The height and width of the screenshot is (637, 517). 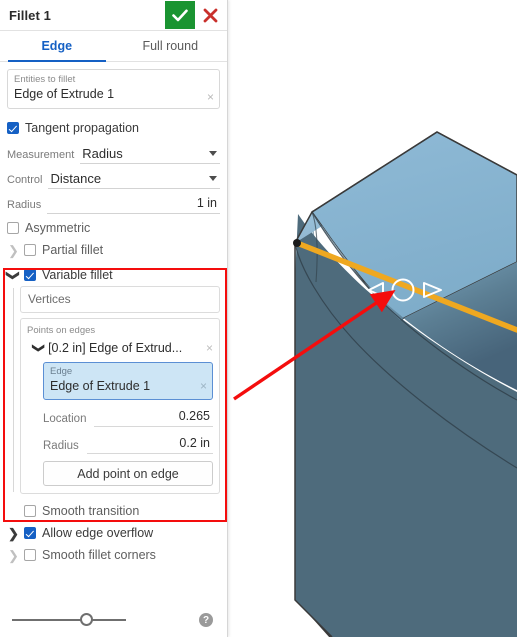 What do you see at coordinates (61, 371) in the screenshot?
I see `point-edge-label: Edge` at bounding box center [61, 371].